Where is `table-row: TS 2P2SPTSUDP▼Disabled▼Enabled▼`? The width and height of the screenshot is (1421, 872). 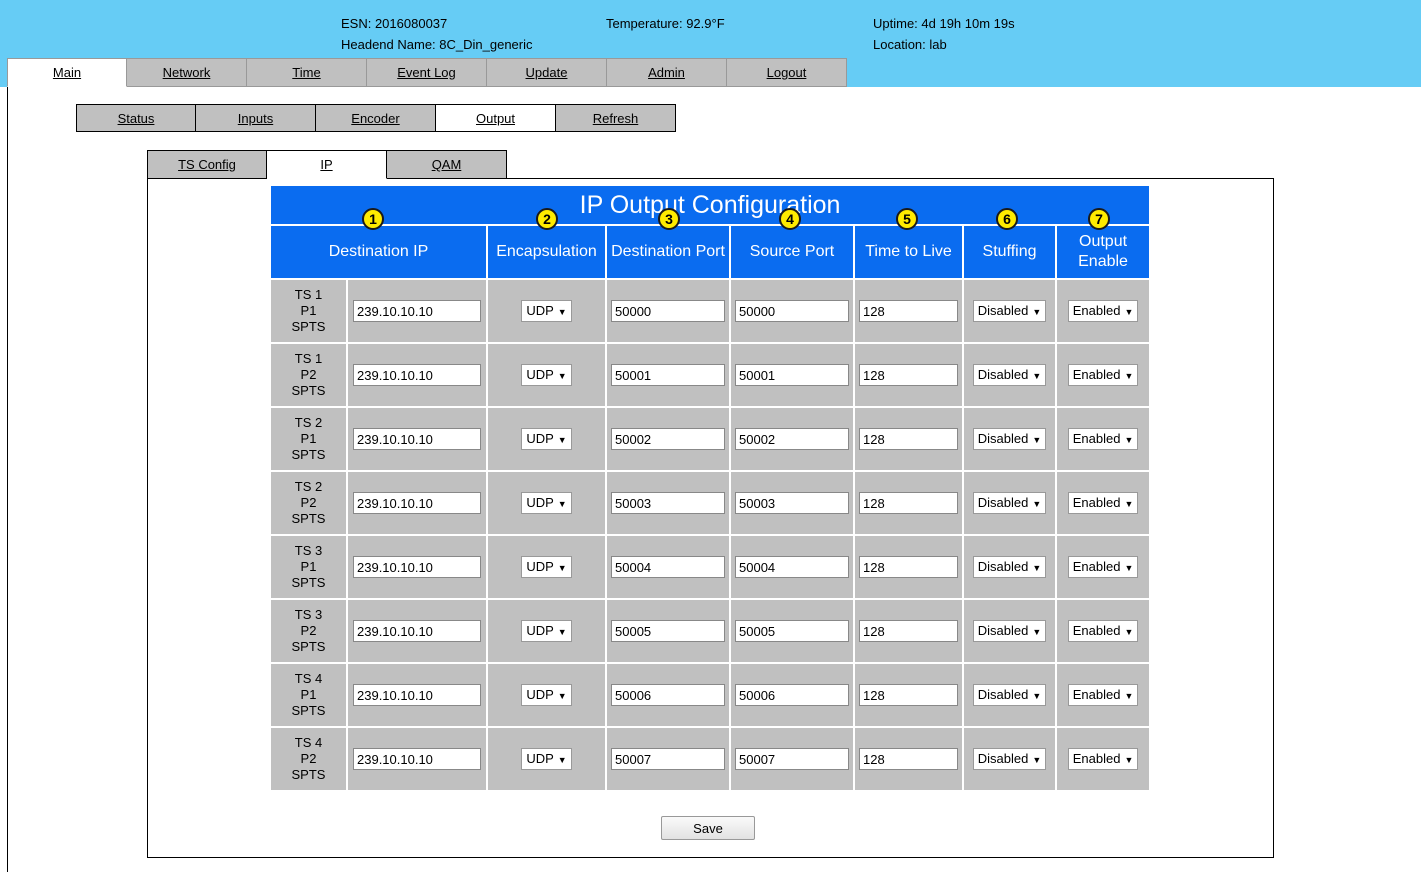
table-row: TS 2P2SPTSUDP▼Disabled▼Enabled▼ is located at coordinates (710, 502).